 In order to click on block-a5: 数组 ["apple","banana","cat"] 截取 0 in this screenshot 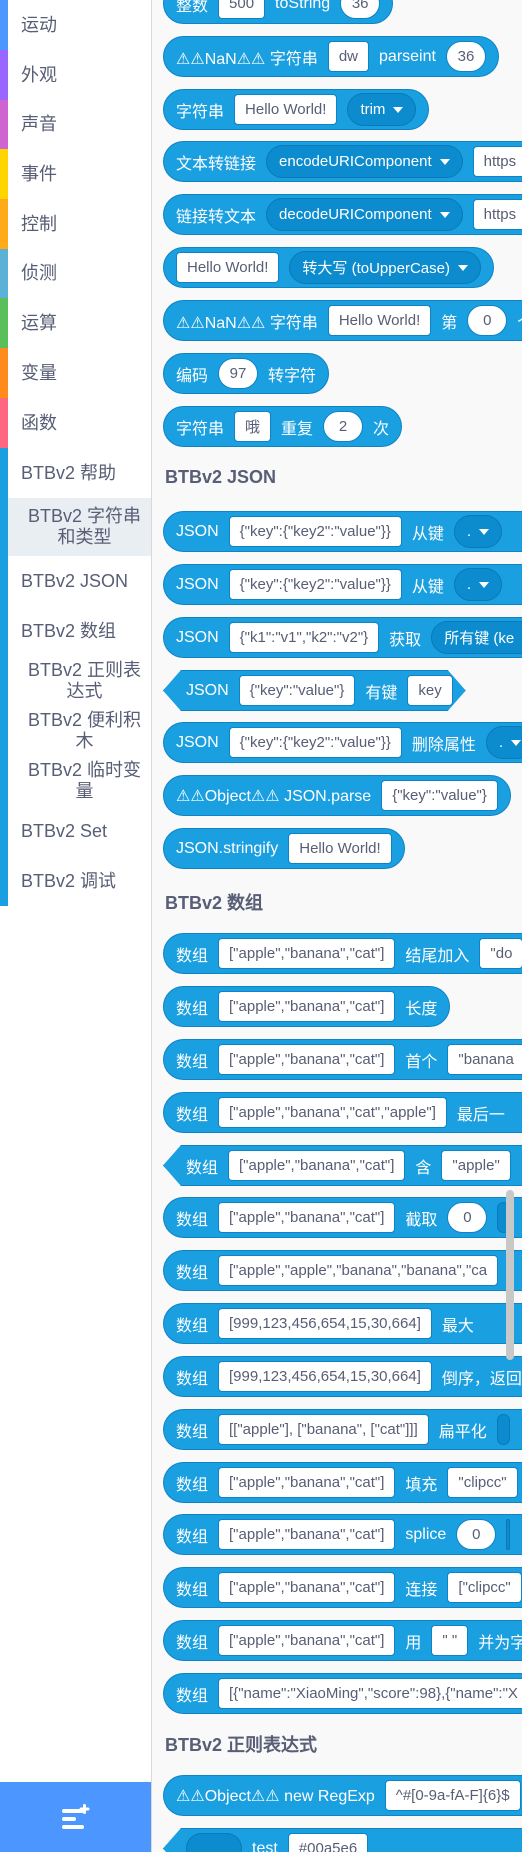, I will do `click(342, 1217)`.